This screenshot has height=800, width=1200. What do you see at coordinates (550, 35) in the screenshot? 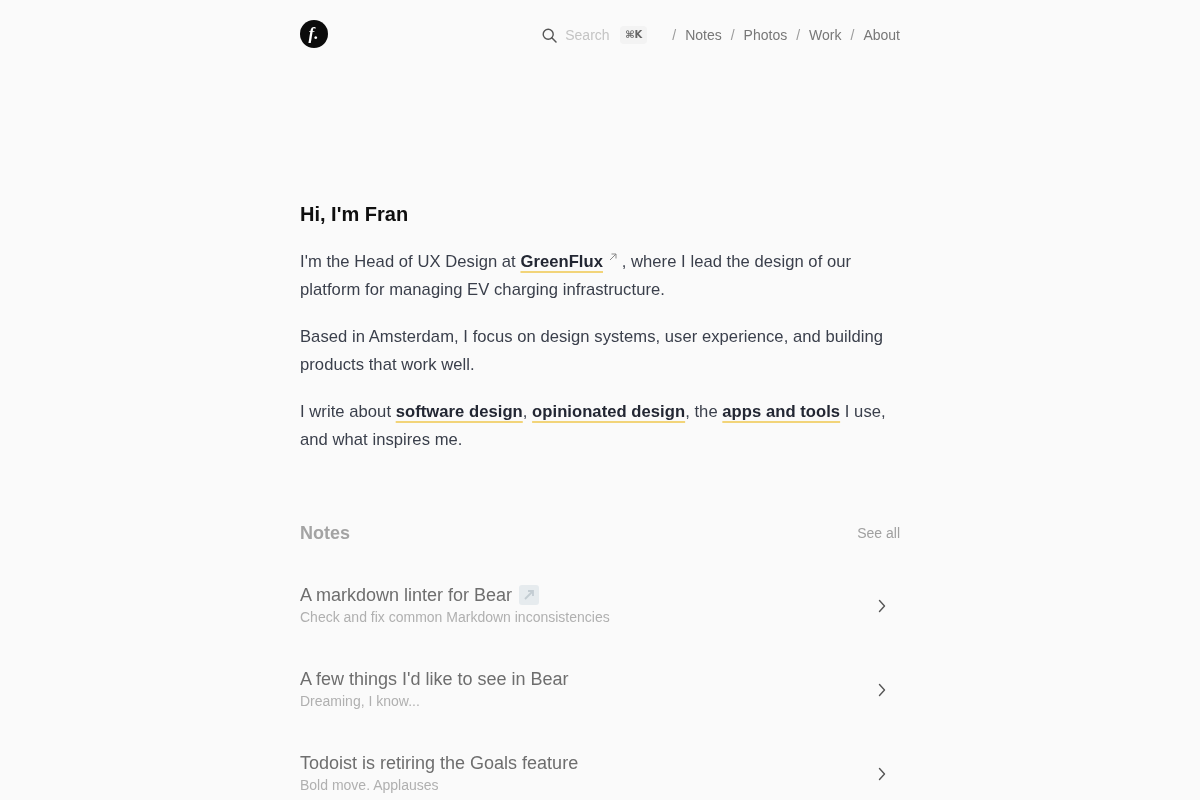
I see `search-icon` at bounding box center [550, 35].